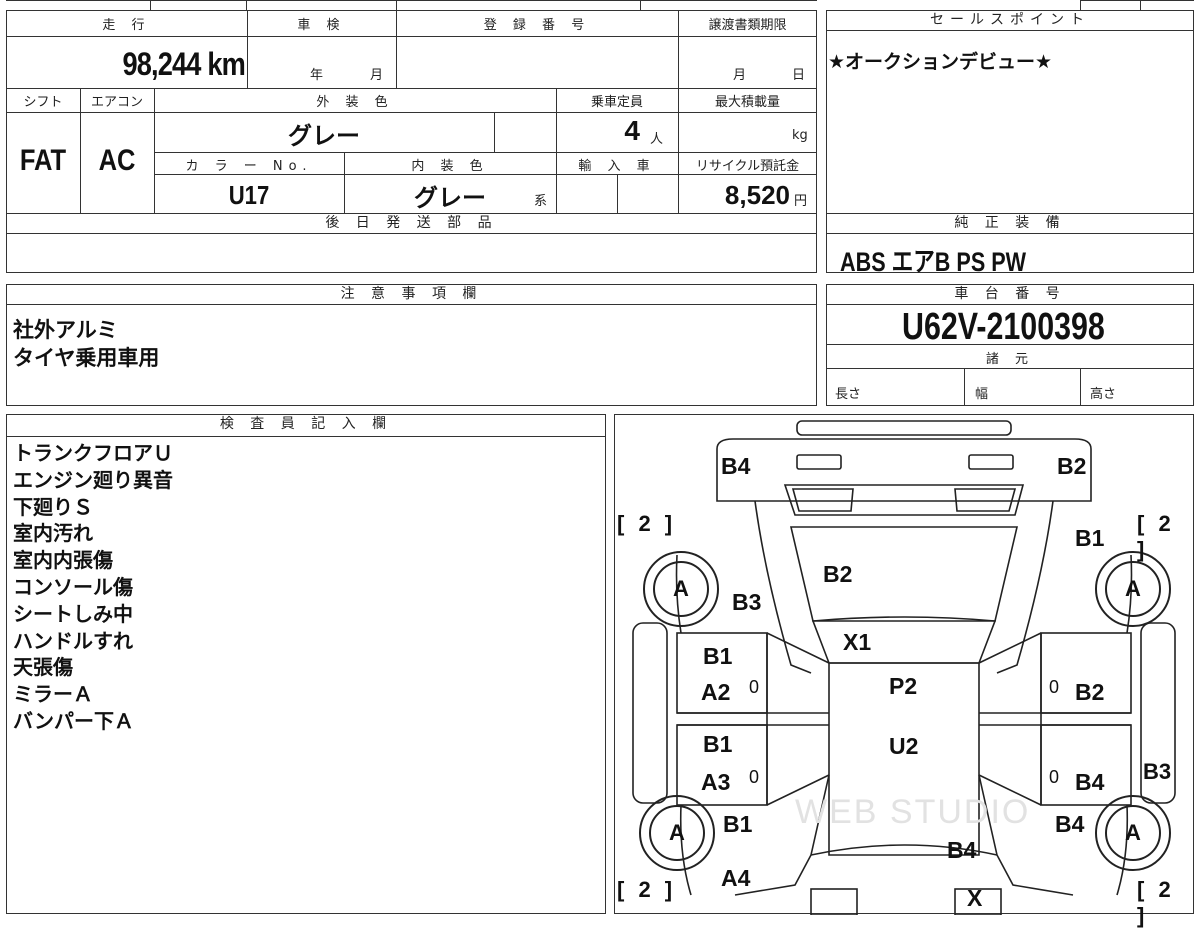 The height and width of the screenshot is (929, 1200). What do you see at coordinates (647, 523) in the screenshot?
I see `tread-rl: [ 2 ]` at bounding box center [647, 523].